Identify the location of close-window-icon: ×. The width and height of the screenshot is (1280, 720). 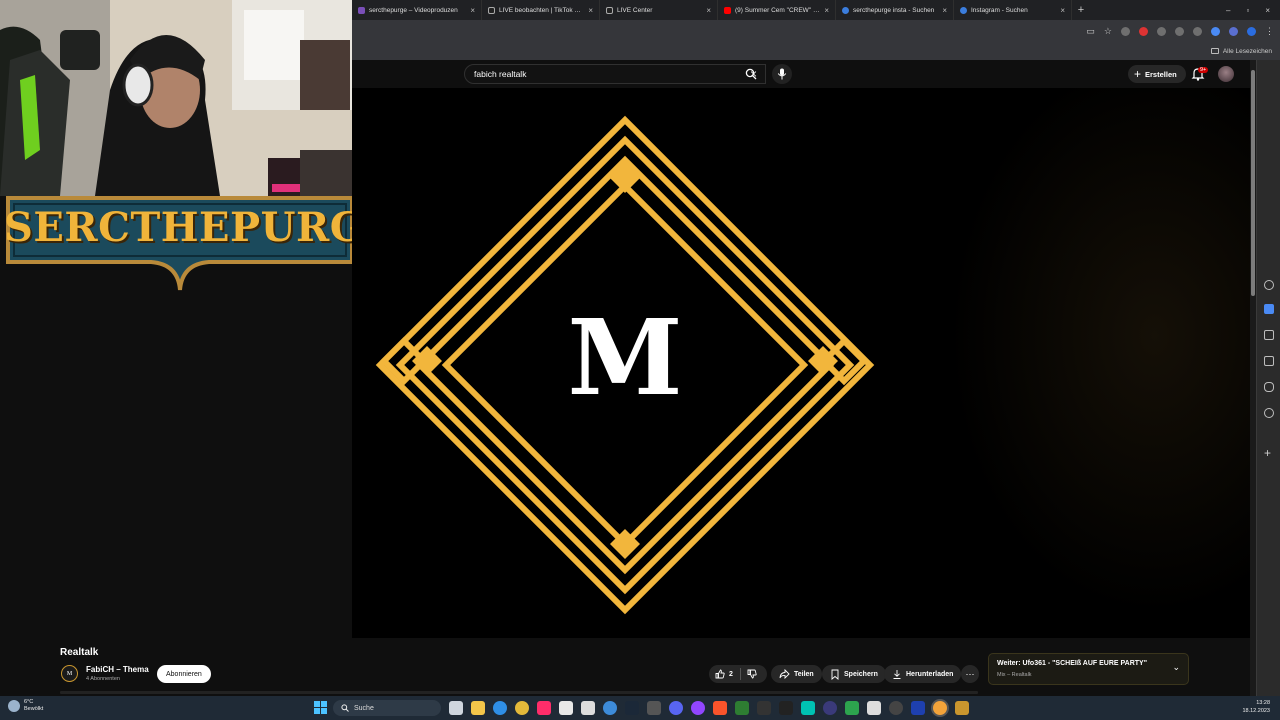
(1267, 10).